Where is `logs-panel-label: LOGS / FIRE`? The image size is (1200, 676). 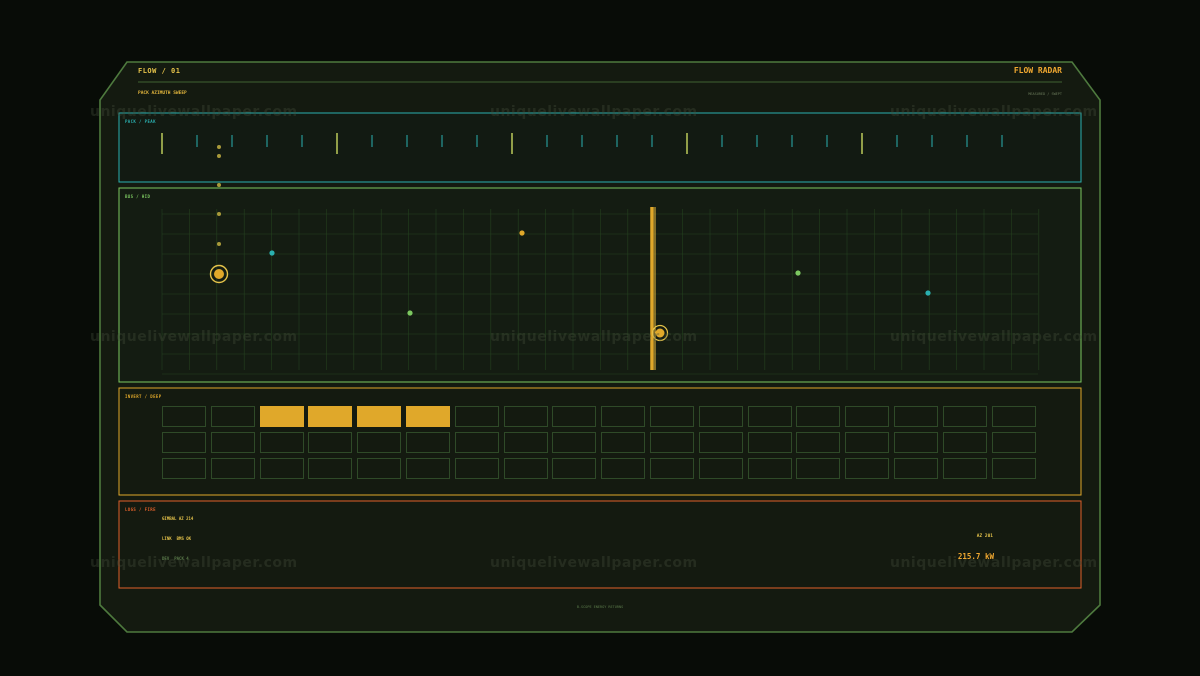 logs-panel-label: LOGS / FIRE is located at coordinates (140, 509).